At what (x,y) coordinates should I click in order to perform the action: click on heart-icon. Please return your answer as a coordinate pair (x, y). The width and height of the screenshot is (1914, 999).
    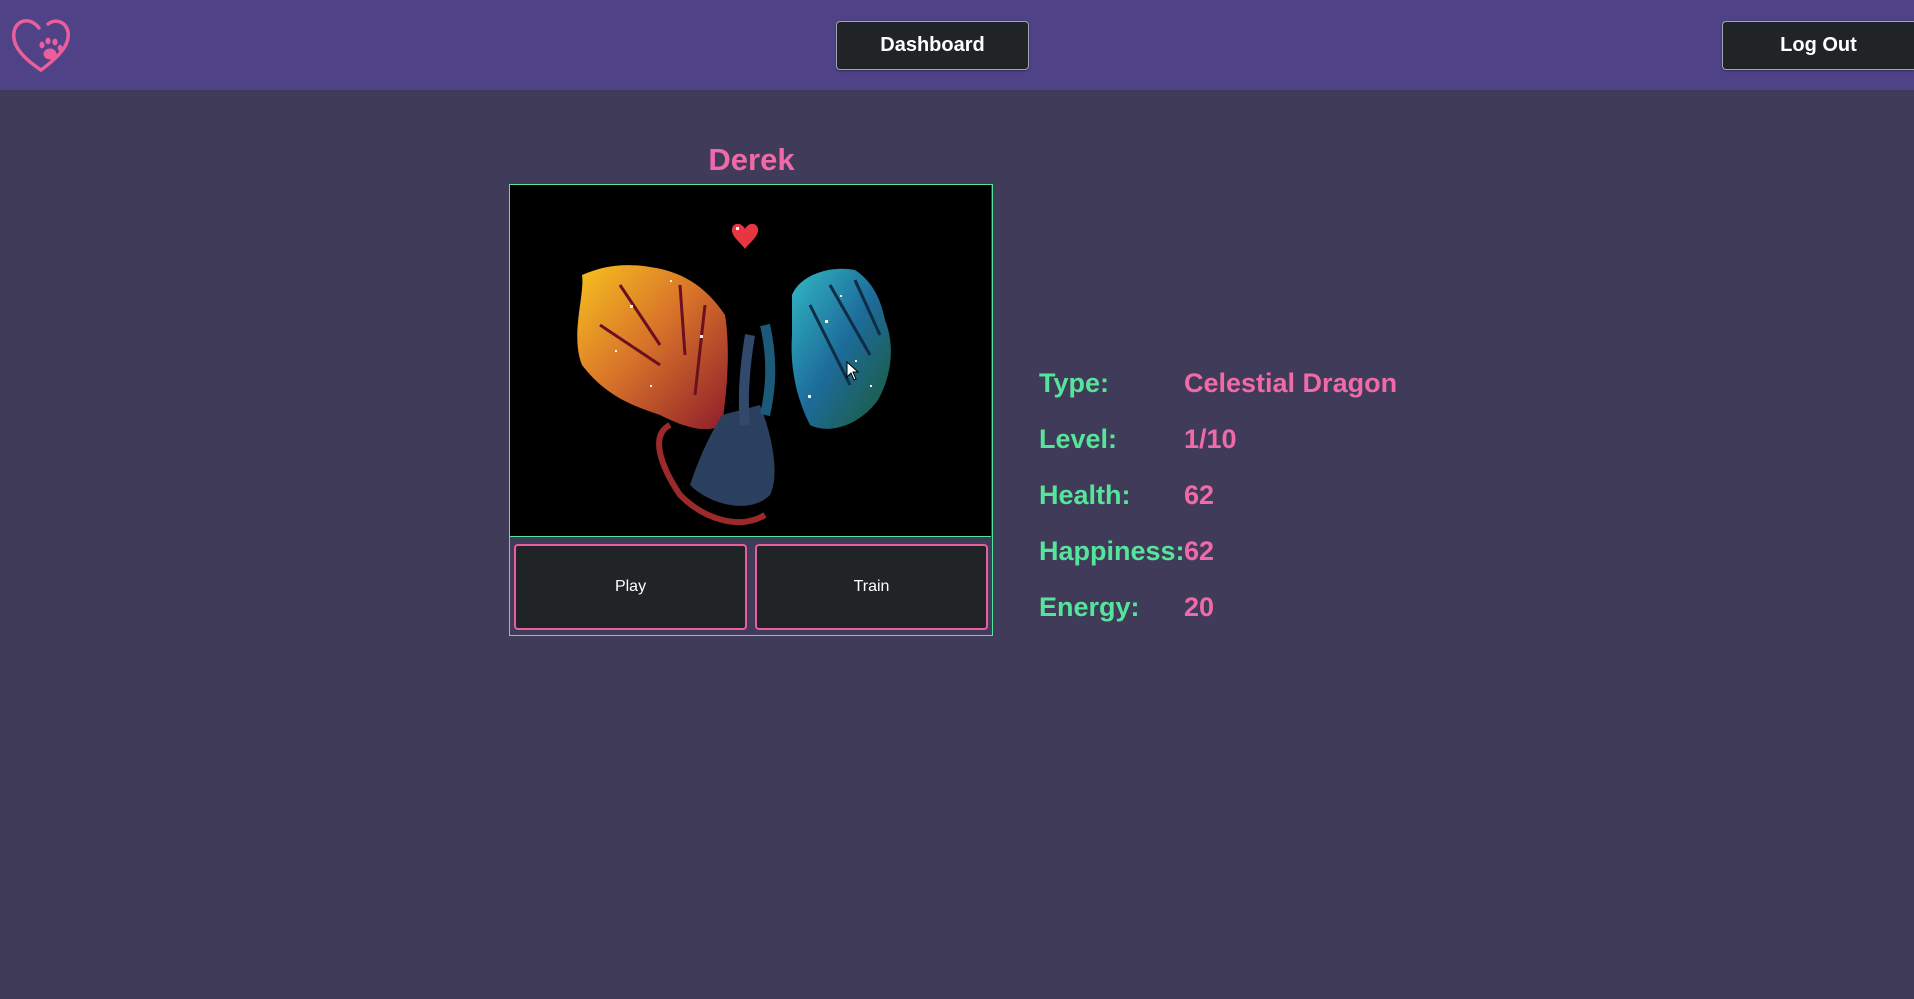
    Looking at the image, I should click on (745, 236).